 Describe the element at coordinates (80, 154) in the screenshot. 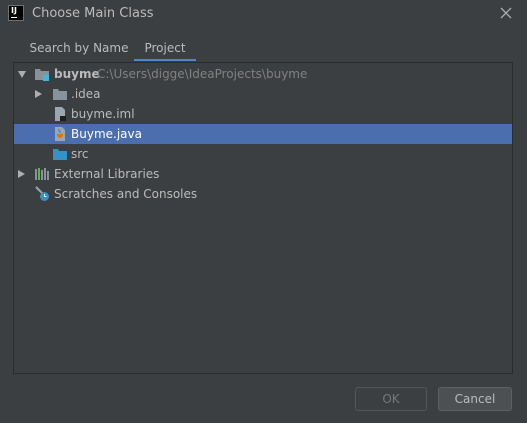

I see `tree-item-label: src` at that location.